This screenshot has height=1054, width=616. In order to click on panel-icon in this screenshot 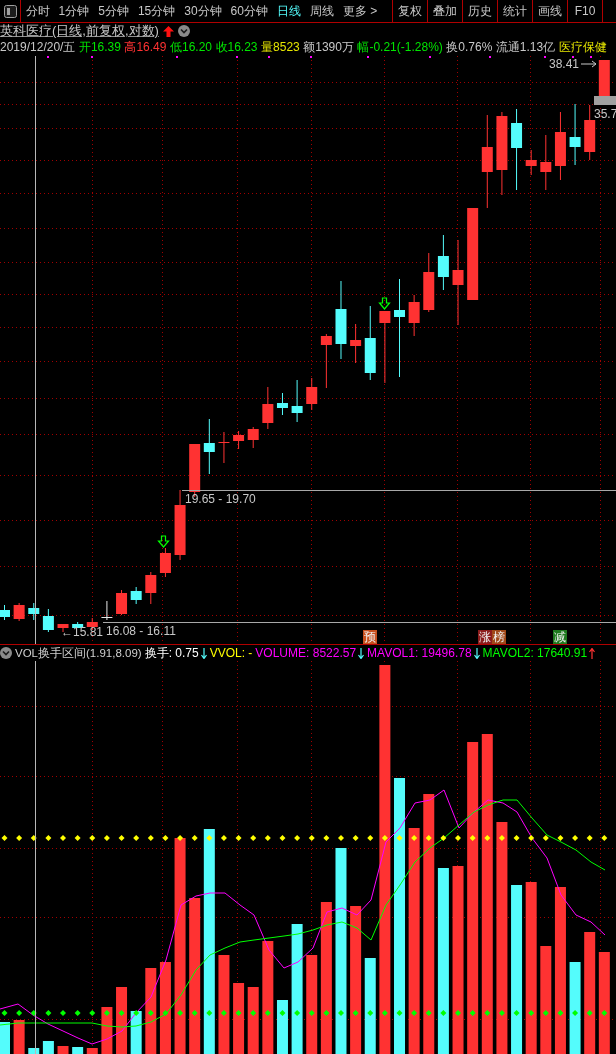, I will do `click(10, 11)`.